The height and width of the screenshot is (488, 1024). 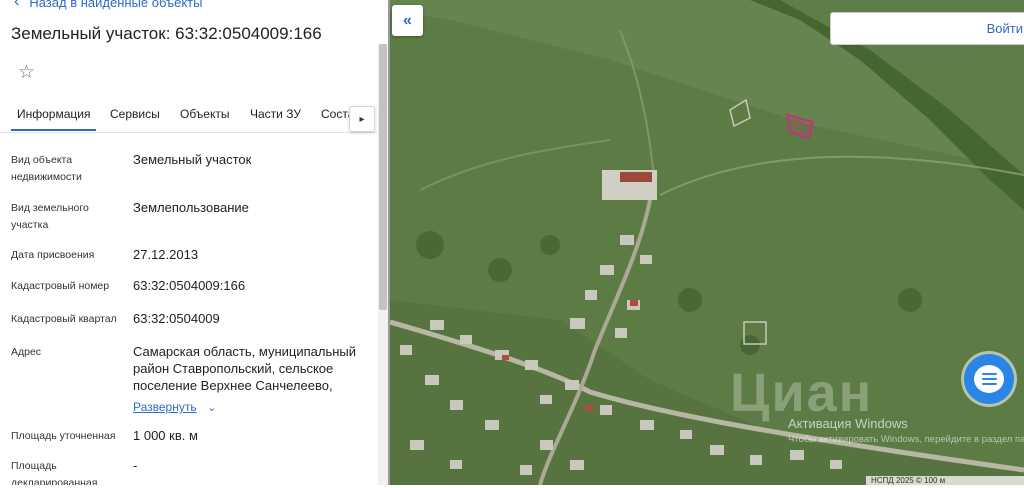 What do you see at coordinates (17, 5) in the screenshot?
I see `chevron-left-icon: ‹` at bounding box center [17, 5].